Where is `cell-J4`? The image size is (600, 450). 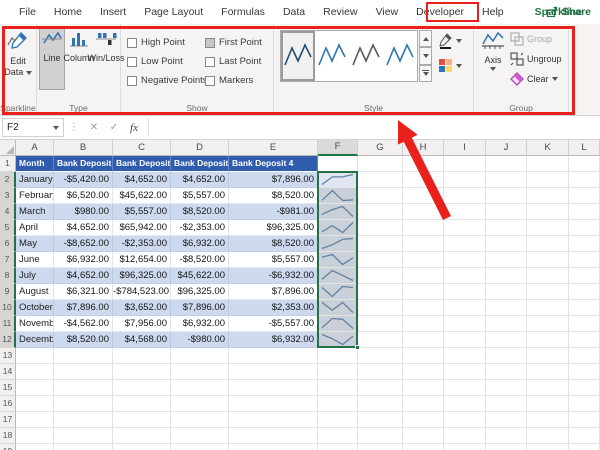 cell-J4 is located at coordinates (506, 212).